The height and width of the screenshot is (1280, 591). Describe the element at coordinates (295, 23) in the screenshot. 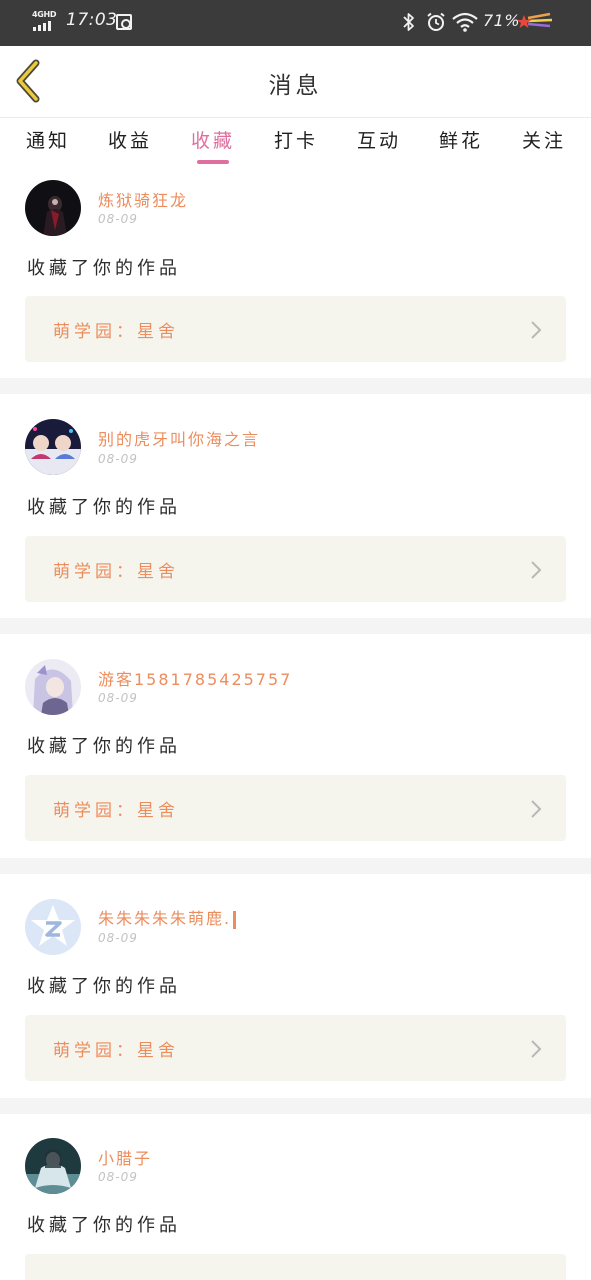

I see `status-bar: 4GHD 17:03 71%` at that location.